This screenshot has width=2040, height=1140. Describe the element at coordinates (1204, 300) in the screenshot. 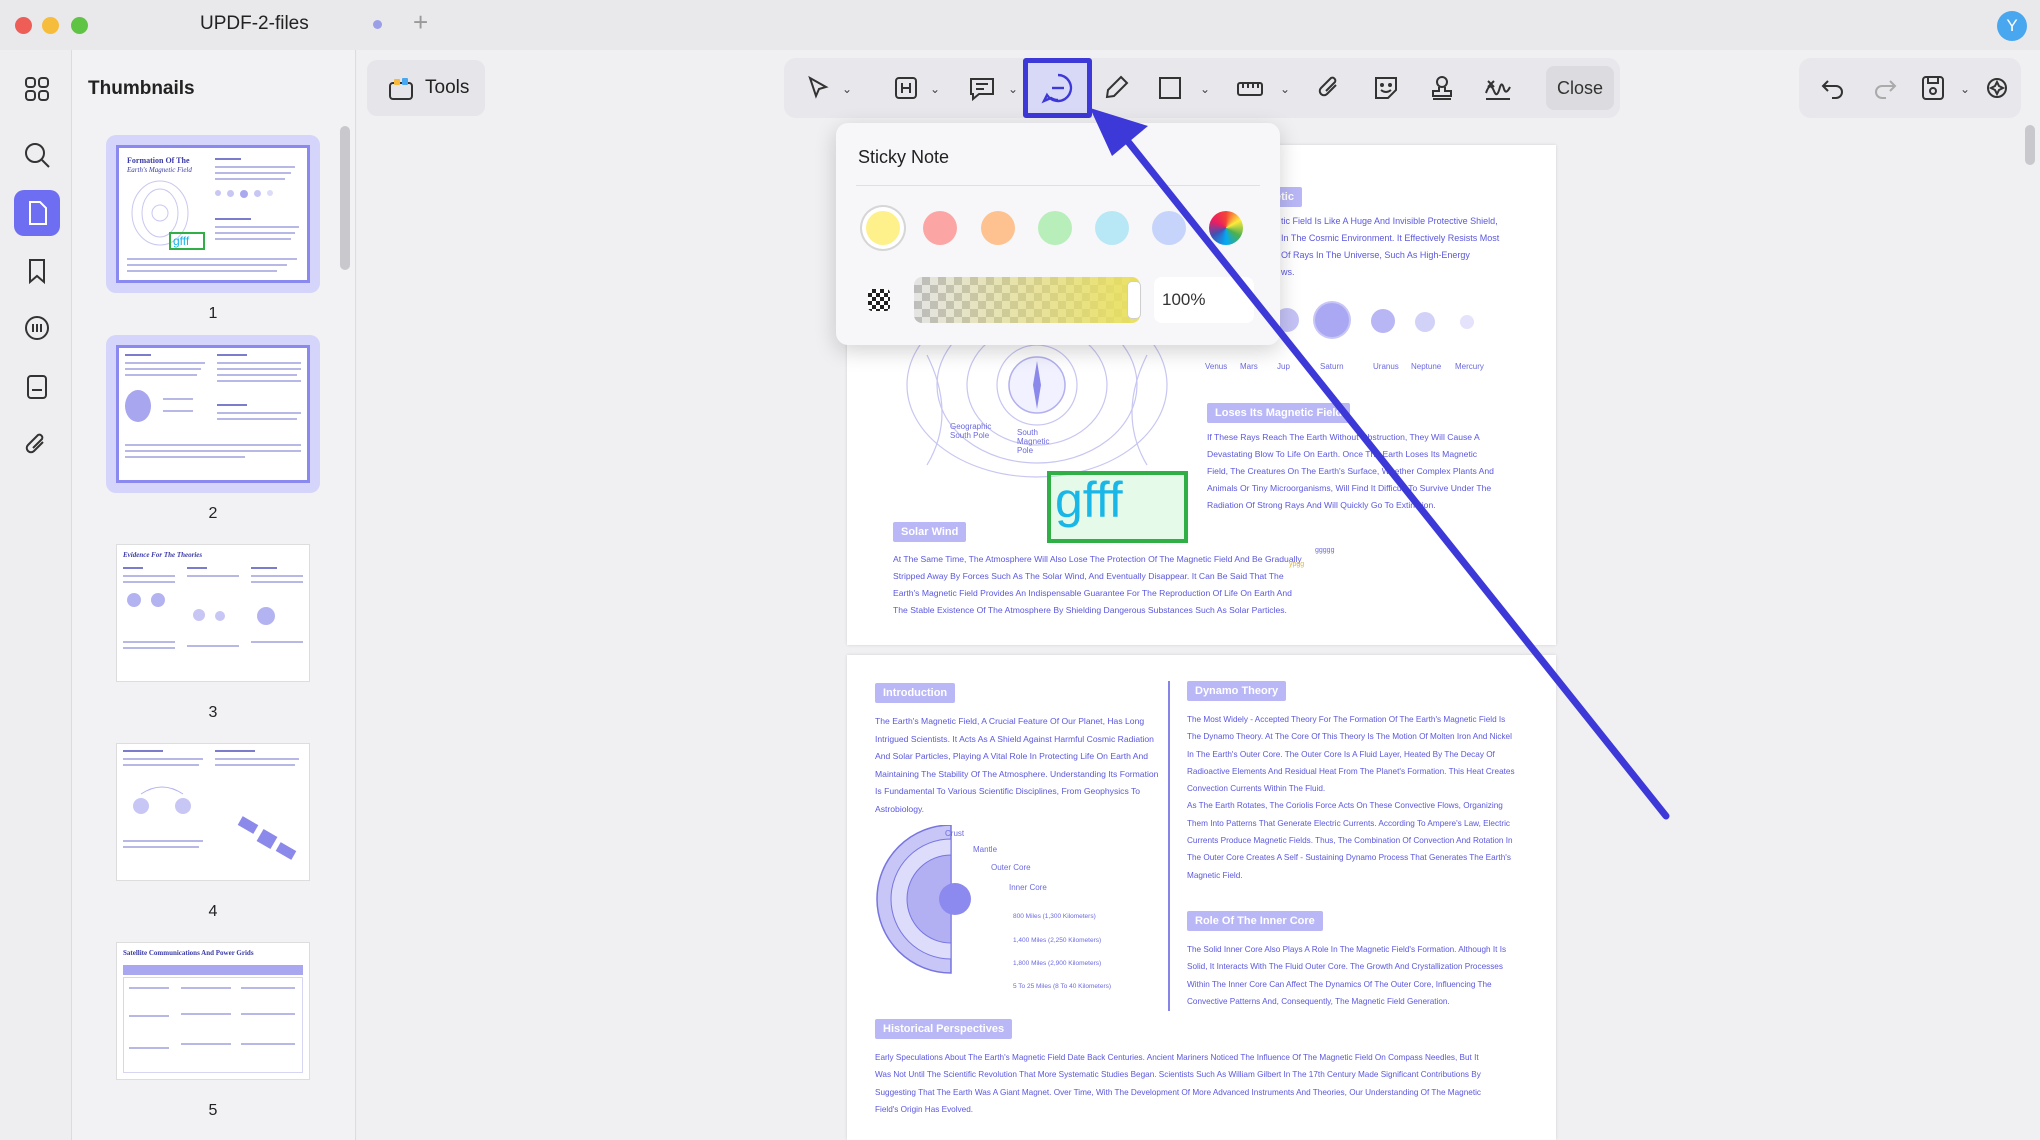

I see `opacity-value-field: 100%` at that location.